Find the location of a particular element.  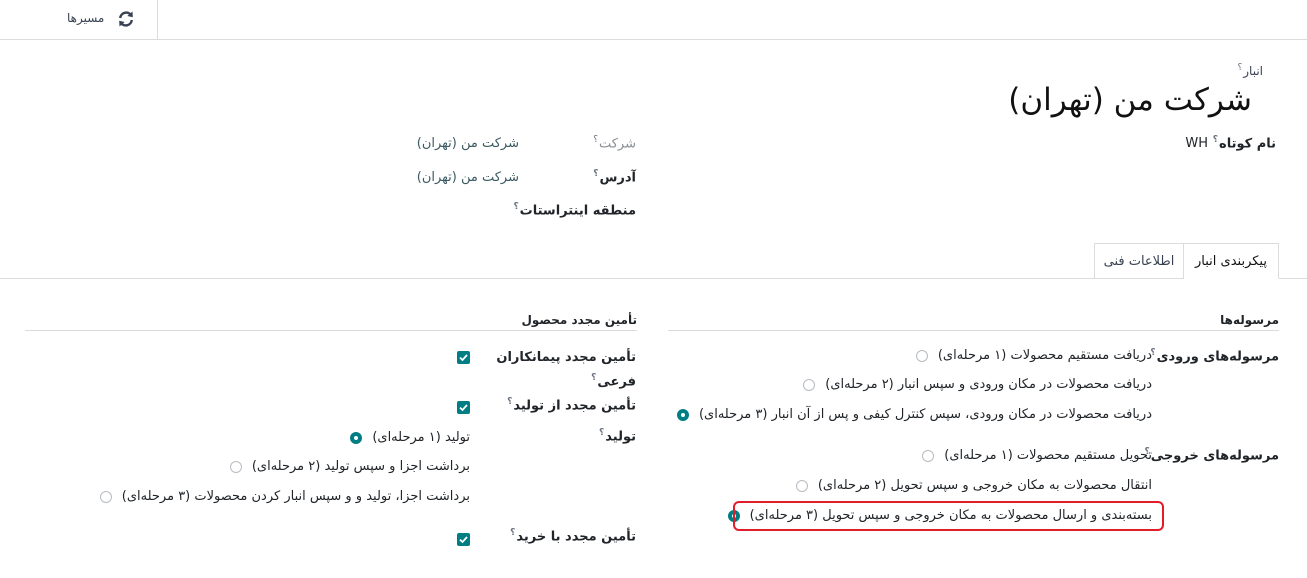

address-label: آدرس؟ is located at coordinates (614, 177).